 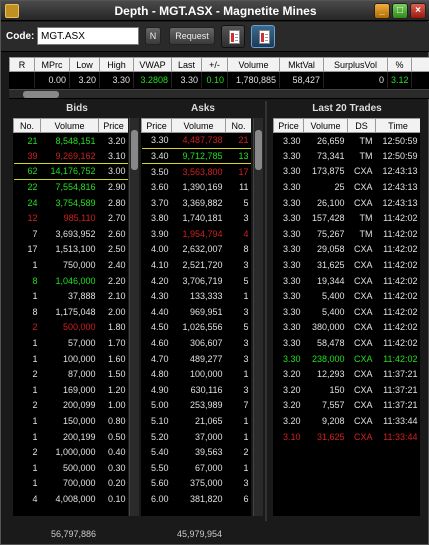 What do you see at coordinates (152, 64) in the screenshot?
I see `column-header: VWAP` at bounding box center [152, 64].